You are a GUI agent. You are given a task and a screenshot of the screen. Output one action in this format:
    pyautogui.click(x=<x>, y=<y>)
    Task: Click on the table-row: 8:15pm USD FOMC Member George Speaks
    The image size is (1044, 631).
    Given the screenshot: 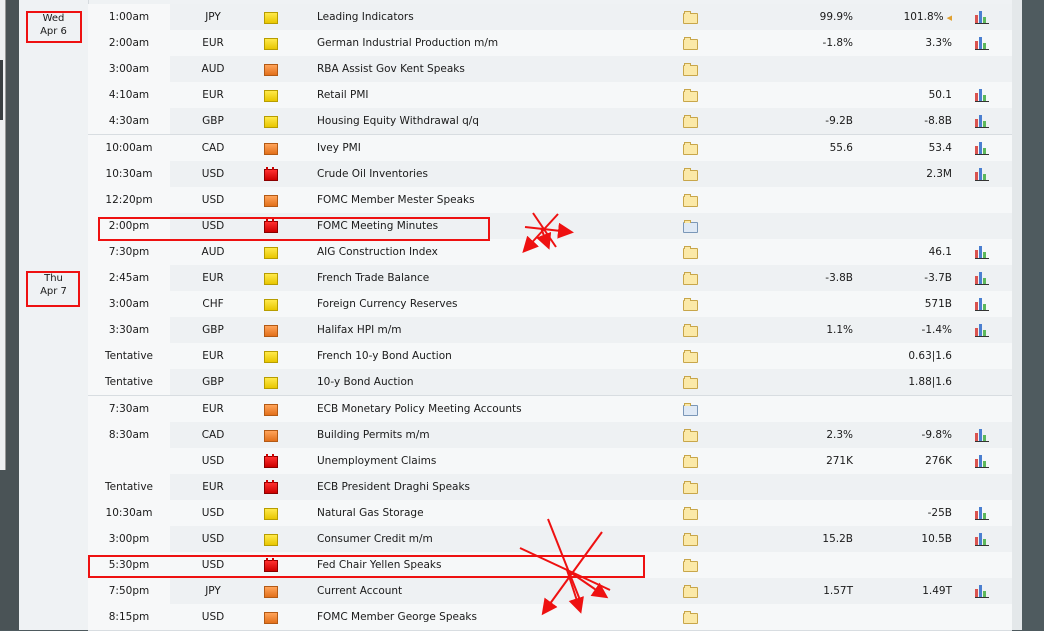 What is the action you would take?
    pyautogui.click(x=550, y=617)
    